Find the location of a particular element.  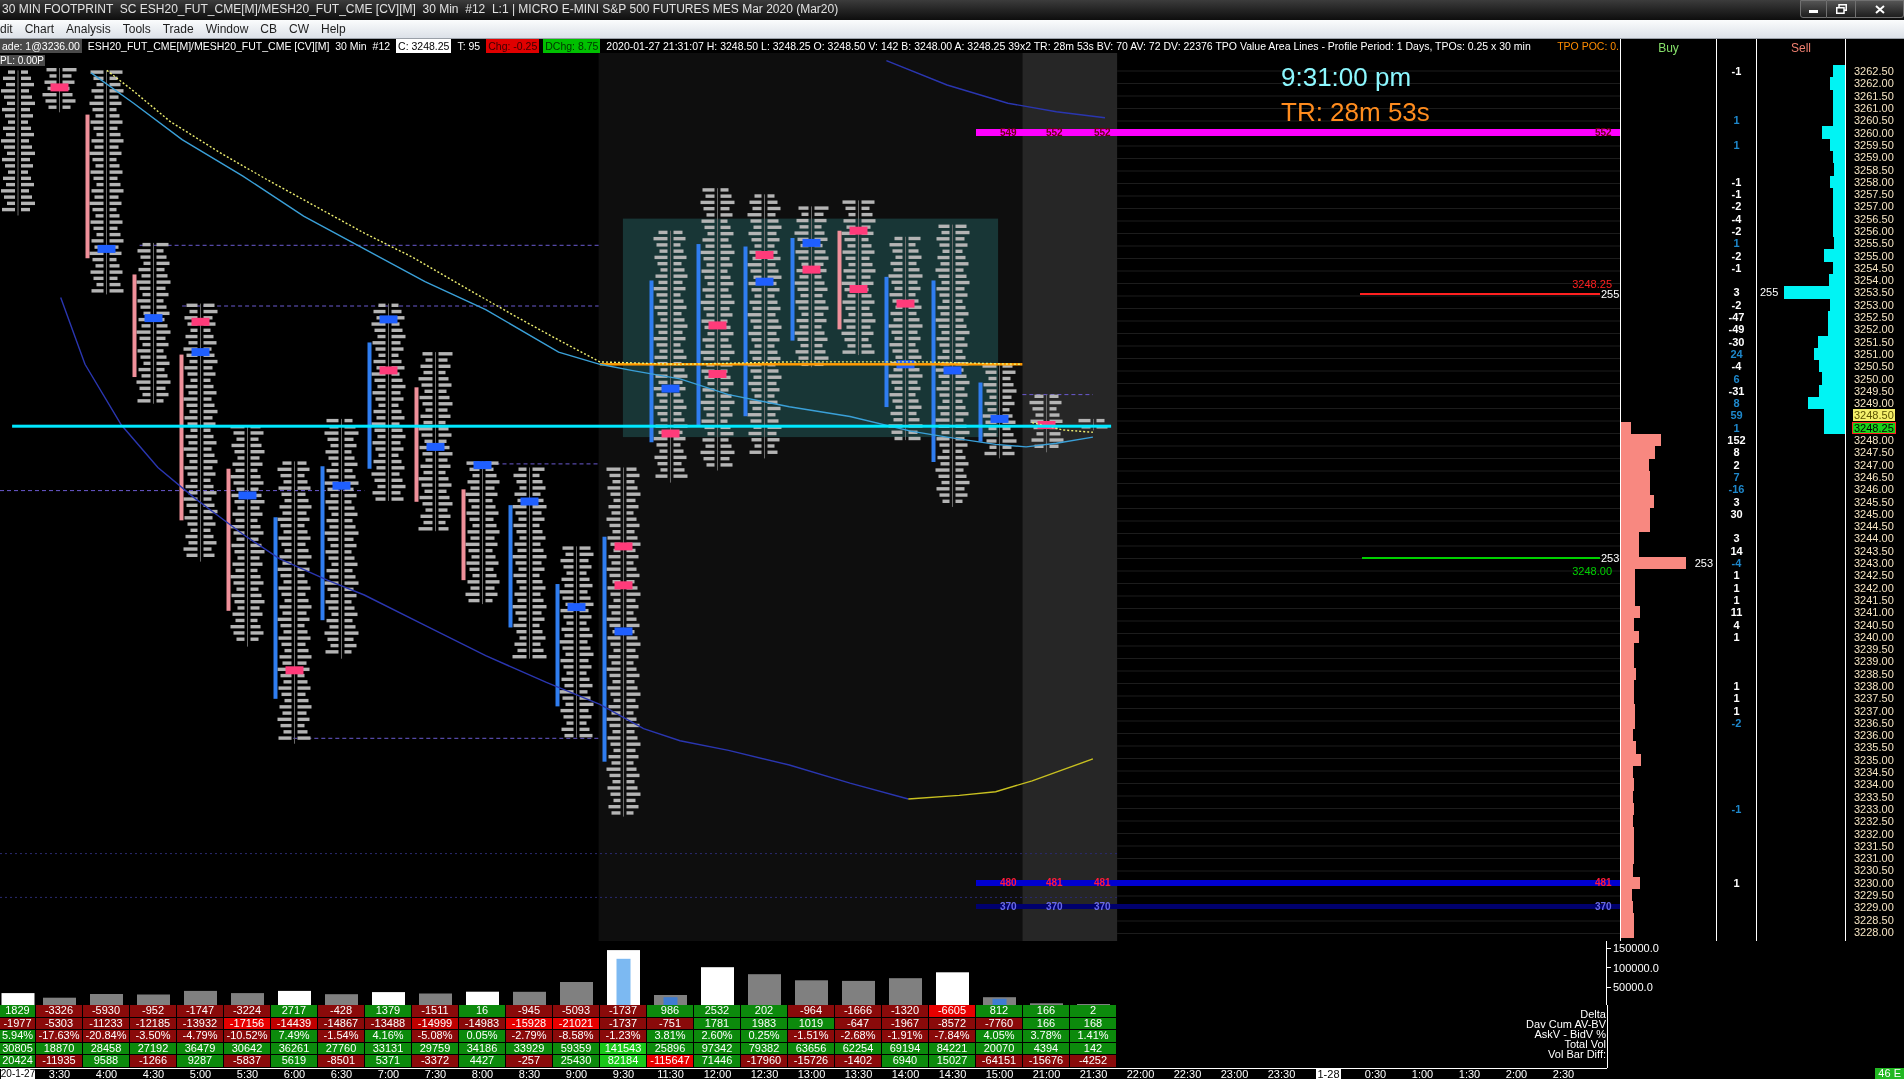

menu-item: Tools is located at coordinates (136, 29).